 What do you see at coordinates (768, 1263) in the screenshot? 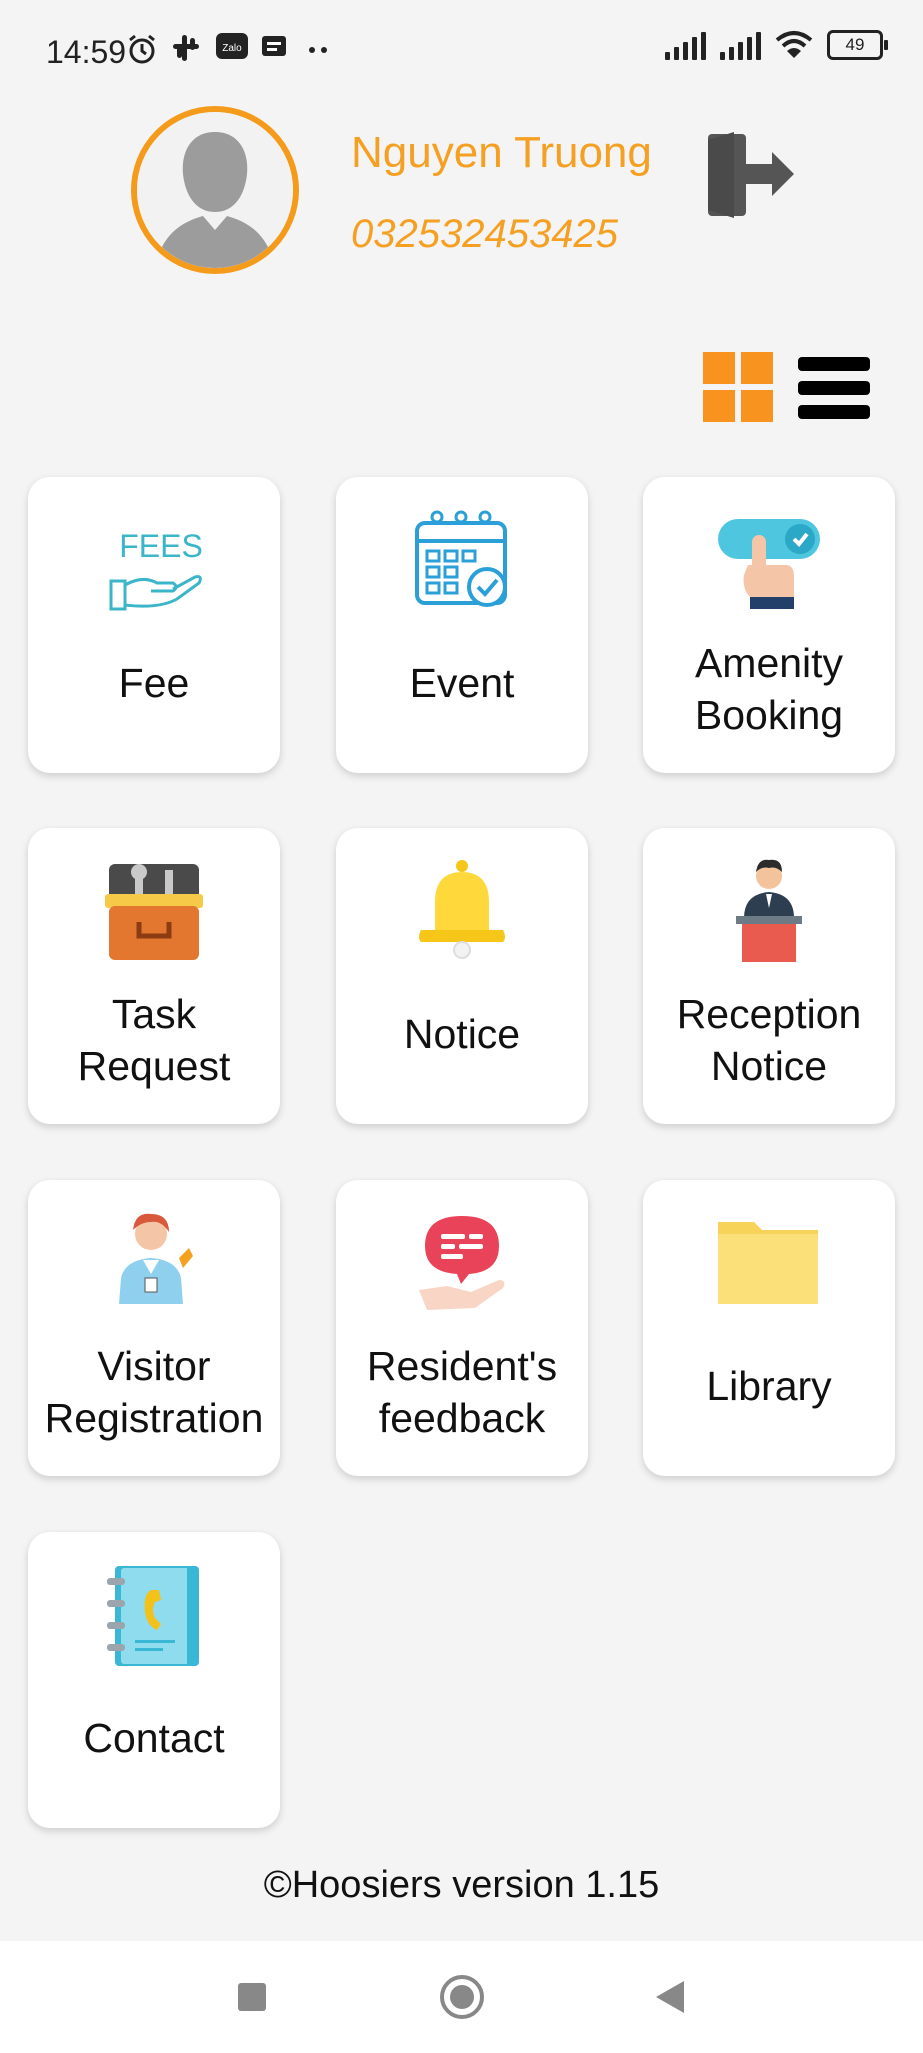
I see `folder-icon` at bounding box center [768, 1263].